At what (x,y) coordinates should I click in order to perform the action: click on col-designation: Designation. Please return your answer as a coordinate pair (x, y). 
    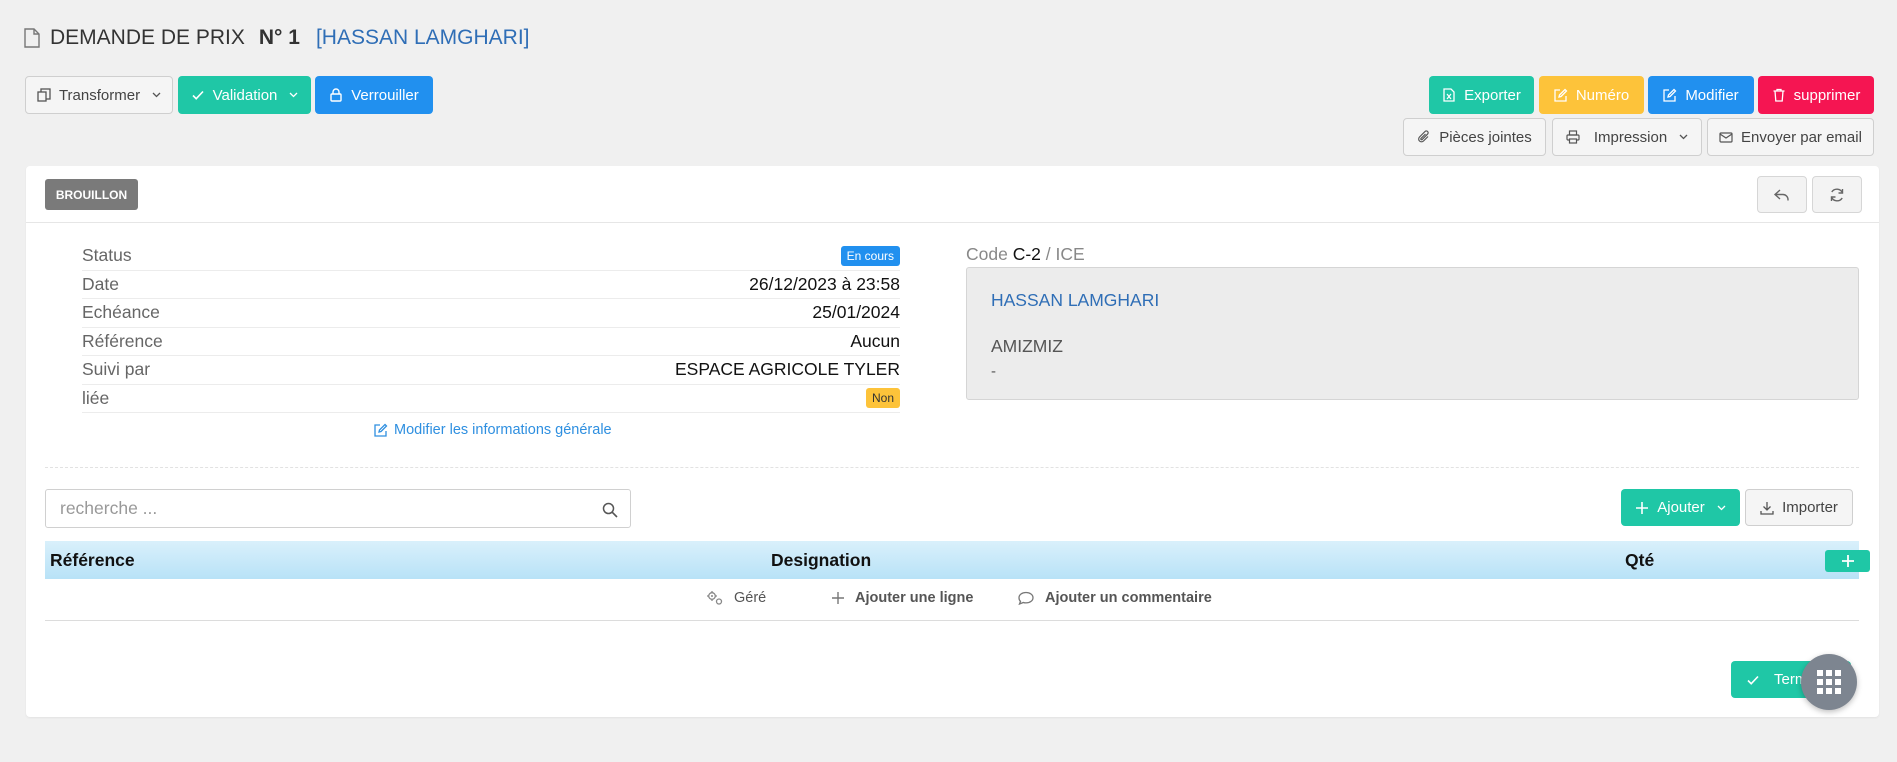
    Looking at the image, I should click on (821, 560).